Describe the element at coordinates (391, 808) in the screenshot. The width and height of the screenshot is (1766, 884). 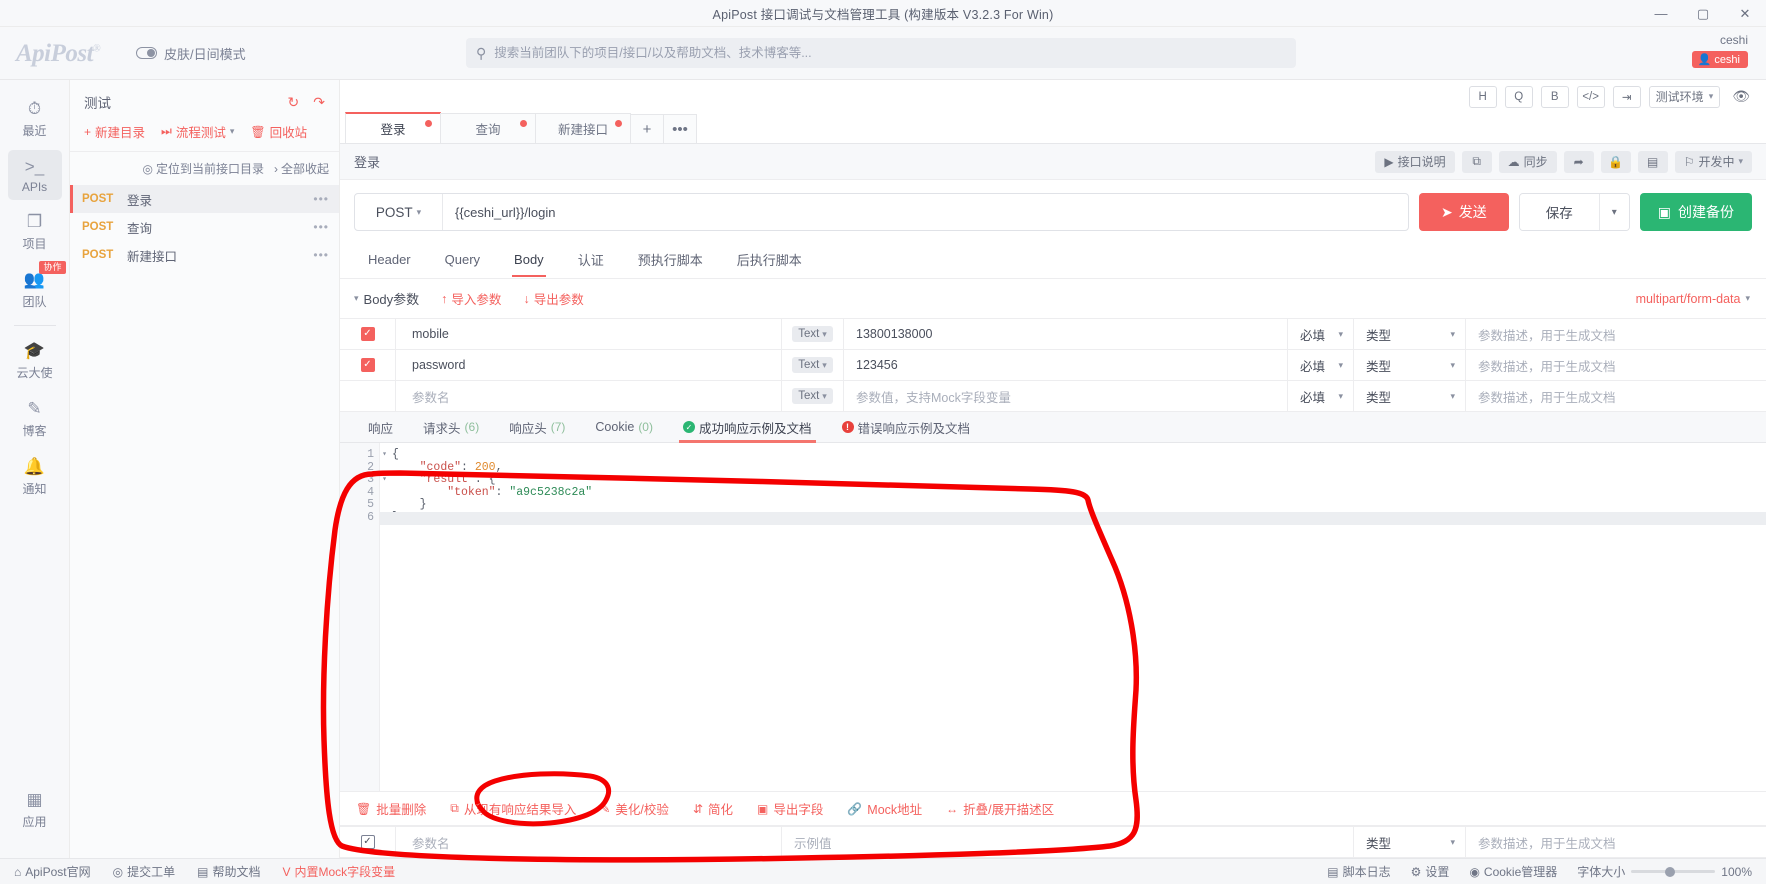
I see `batch-delete-button: 🗑 批量删除` at that location.